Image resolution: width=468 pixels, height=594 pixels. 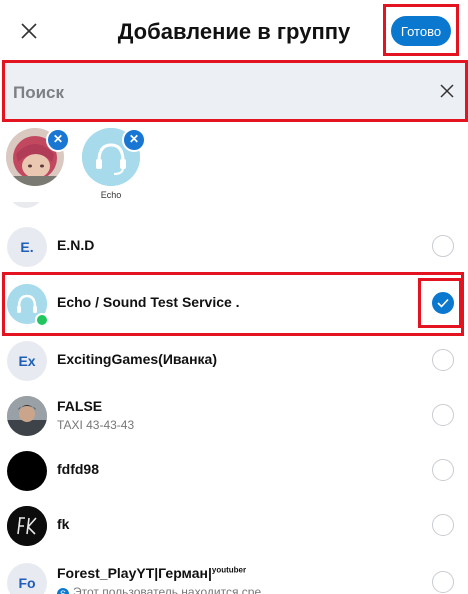 I want to click on contact-status: S Этот пользователь находится сре, so click(x=159, y=589).